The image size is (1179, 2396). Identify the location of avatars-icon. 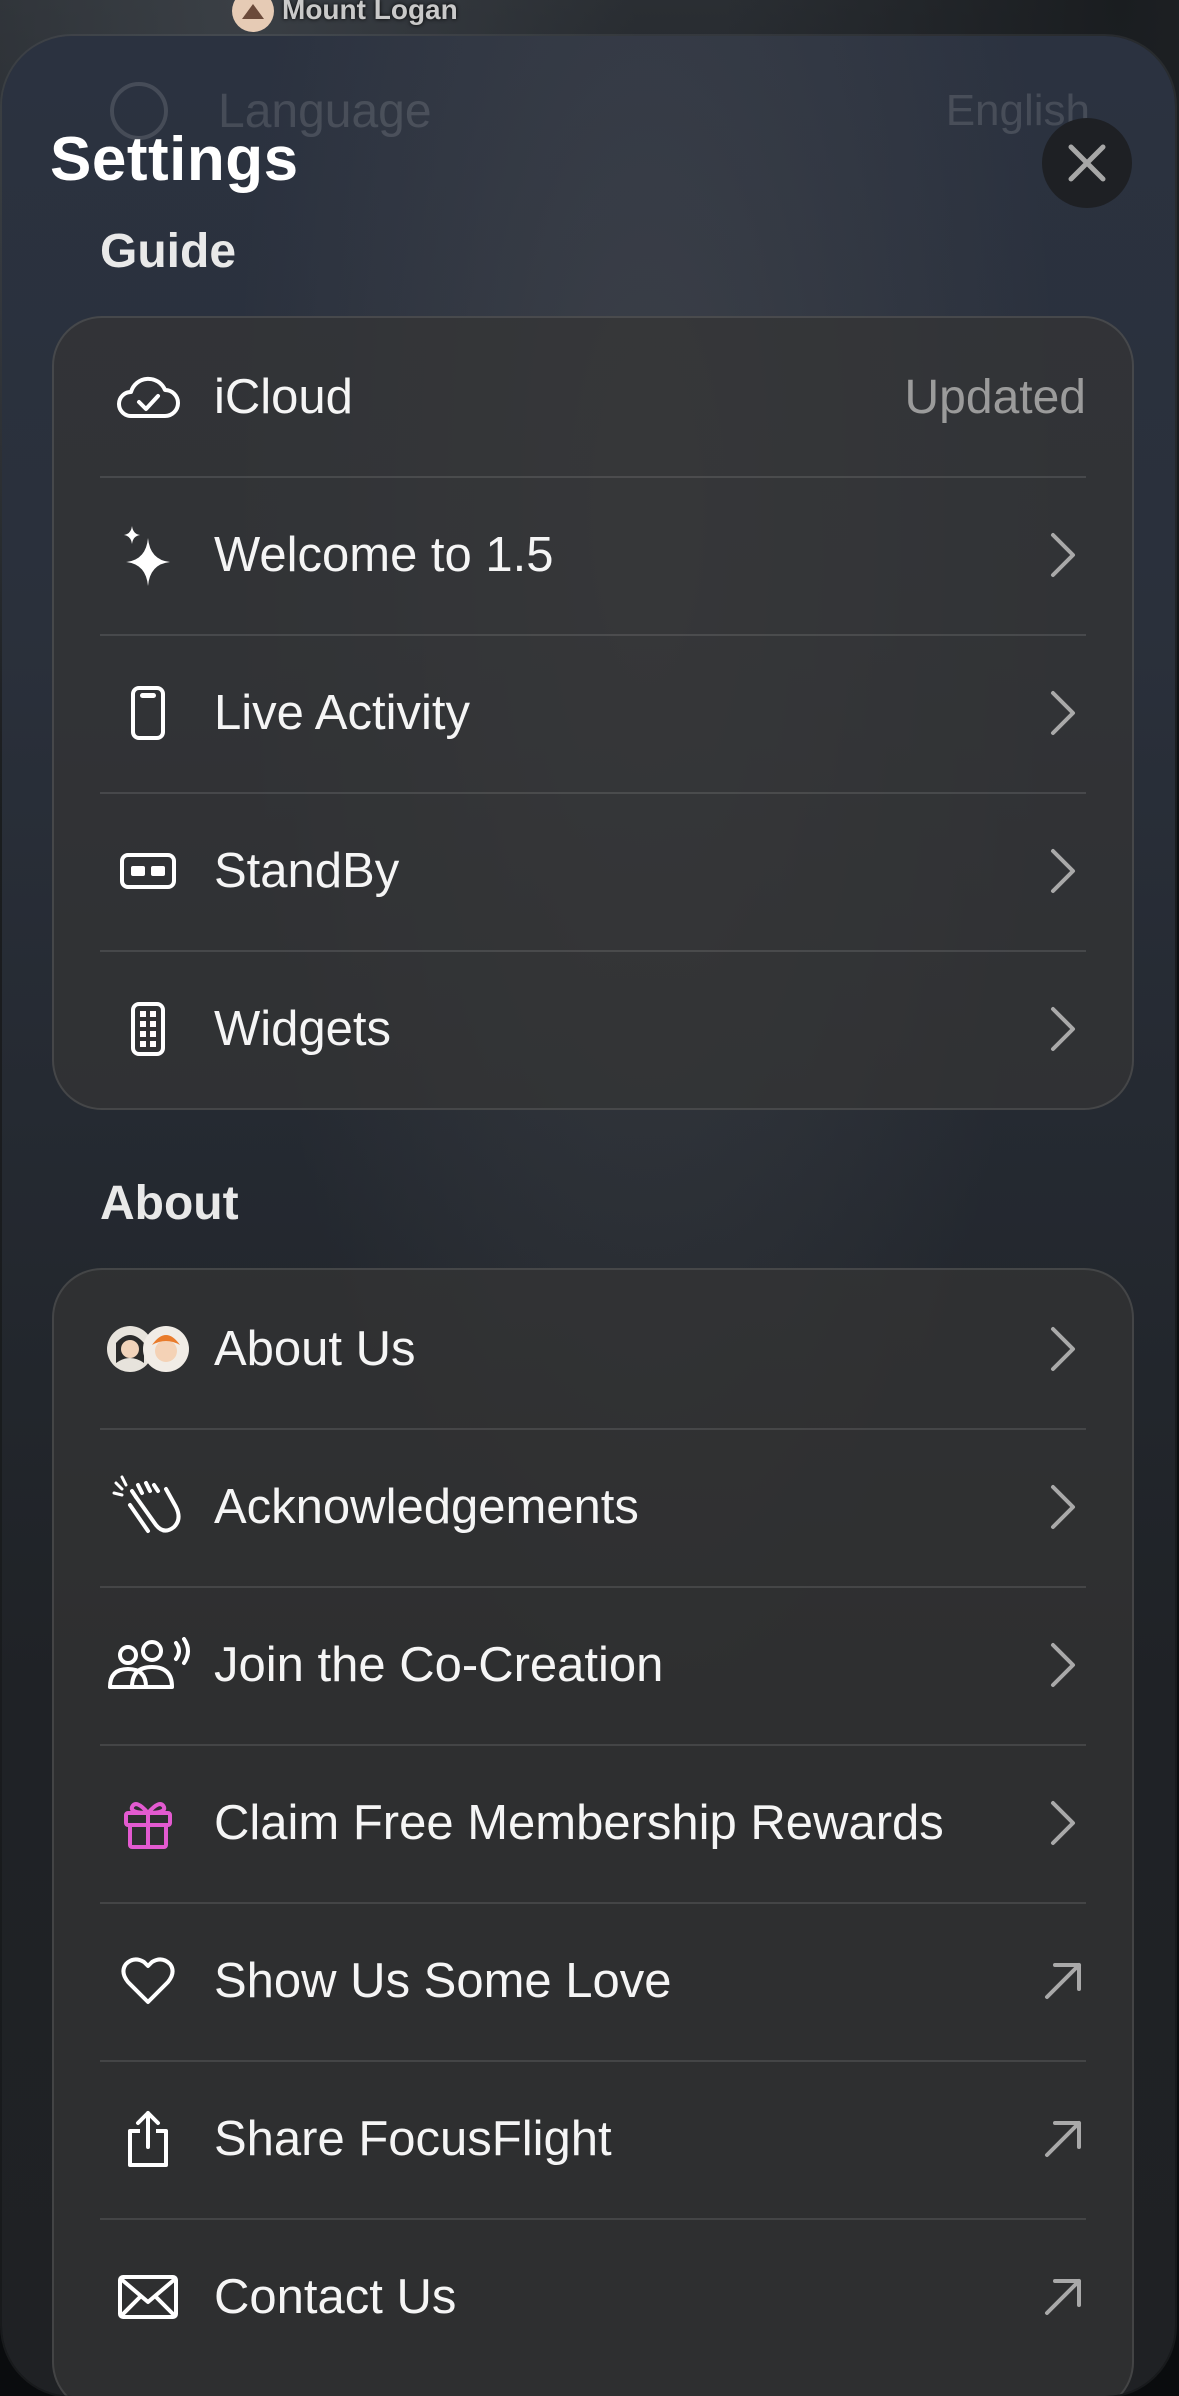
(148, 1349).